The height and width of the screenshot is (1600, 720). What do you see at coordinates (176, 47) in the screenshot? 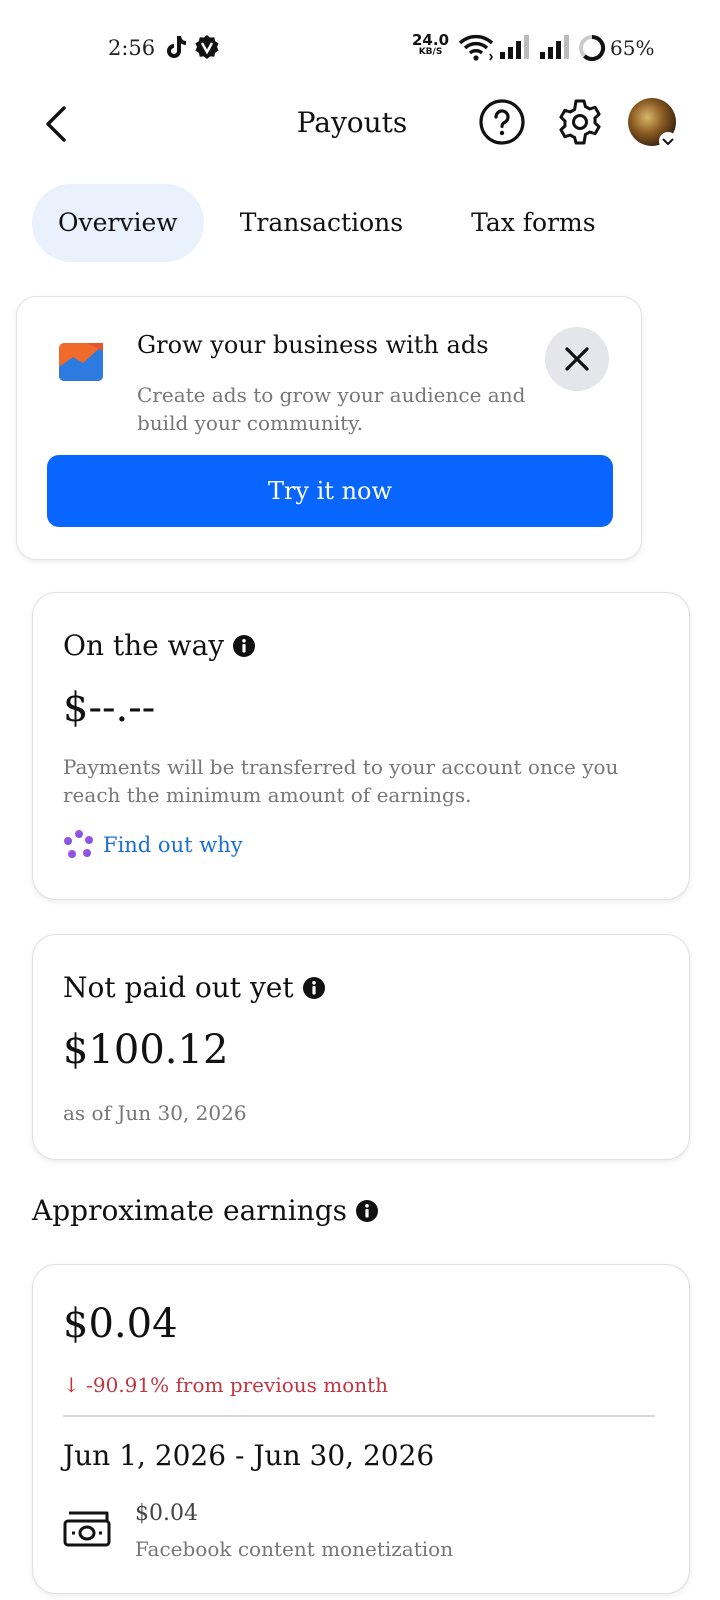
I see `tiktok-icon` at bounding box center [176, 47].